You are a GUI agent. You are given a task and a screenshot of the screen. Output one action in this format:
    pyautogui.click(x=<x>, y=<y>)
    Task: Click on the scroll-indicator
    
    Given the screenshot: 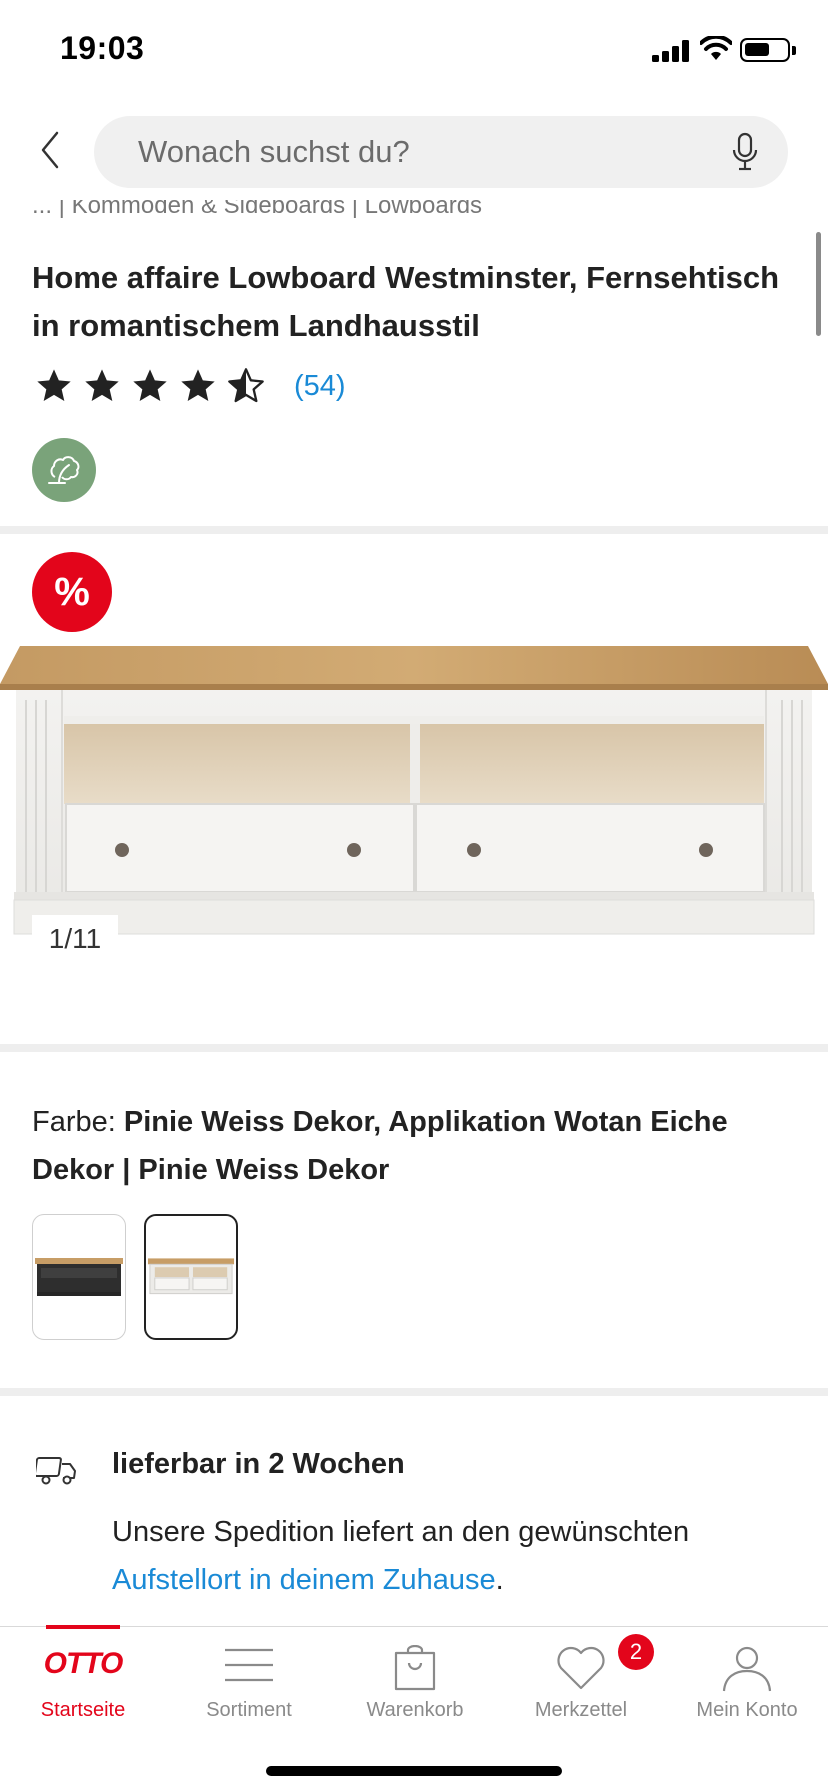 What is the action you would take?
    pyautogui.click(x=818, y=284)
    